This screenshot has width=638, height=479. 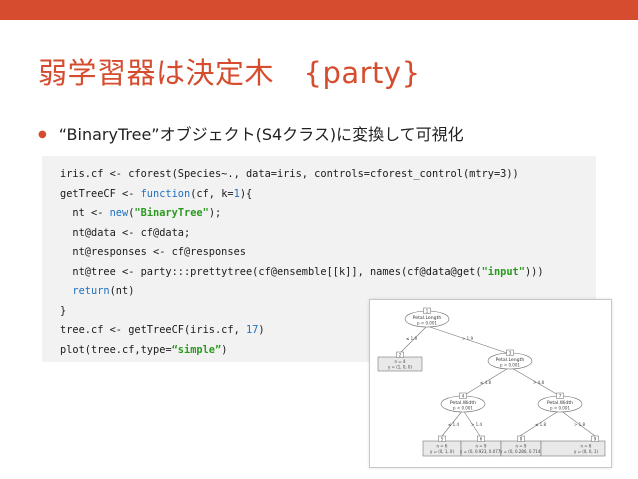 What do you see at coordinates (510, 359) in the screenshot?
I see `tree-node-3: 3 Petal.Length p < 0.001` at bounding box center [510, 359].